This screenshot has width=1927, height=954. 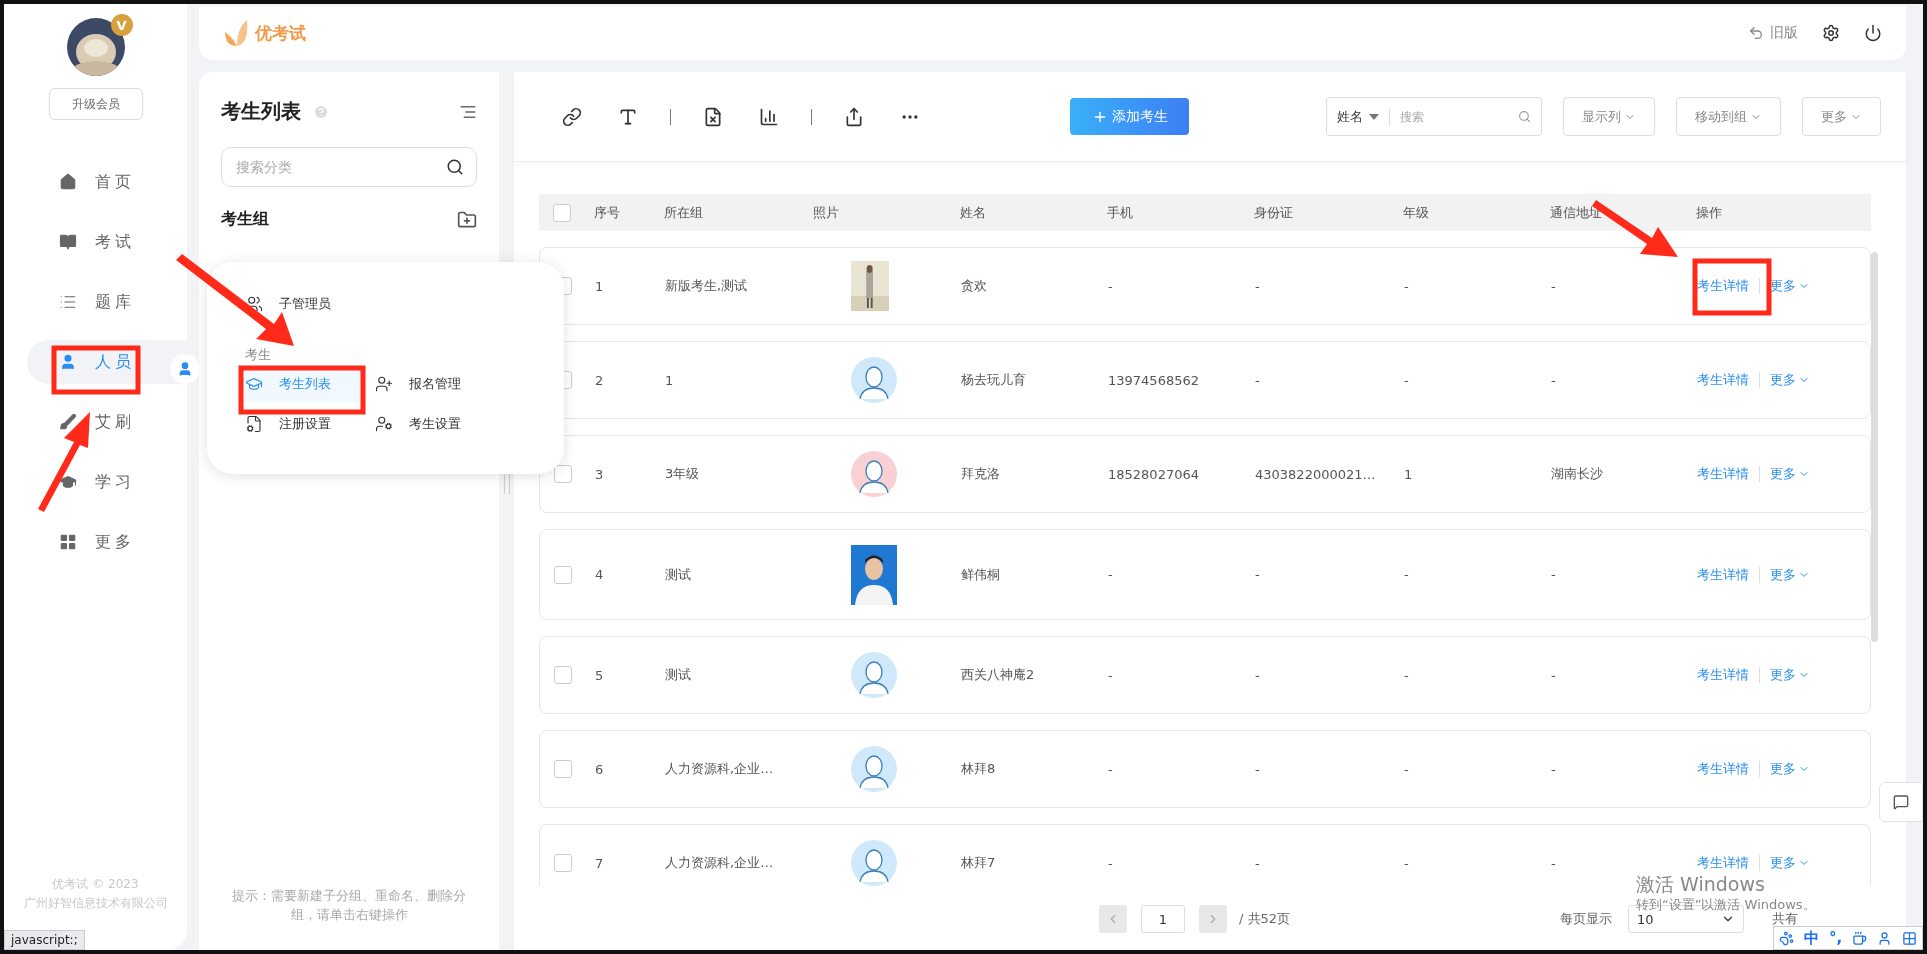 What do you see at coordinates (254, 424) in the screenshot?
I see `file-gear-icon` at bounding box center [254, 424].